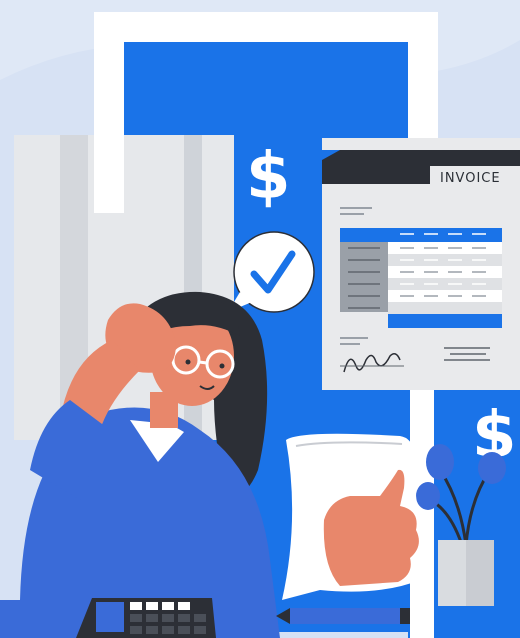  I want to click on invoice-table-header, so click(421, 235).